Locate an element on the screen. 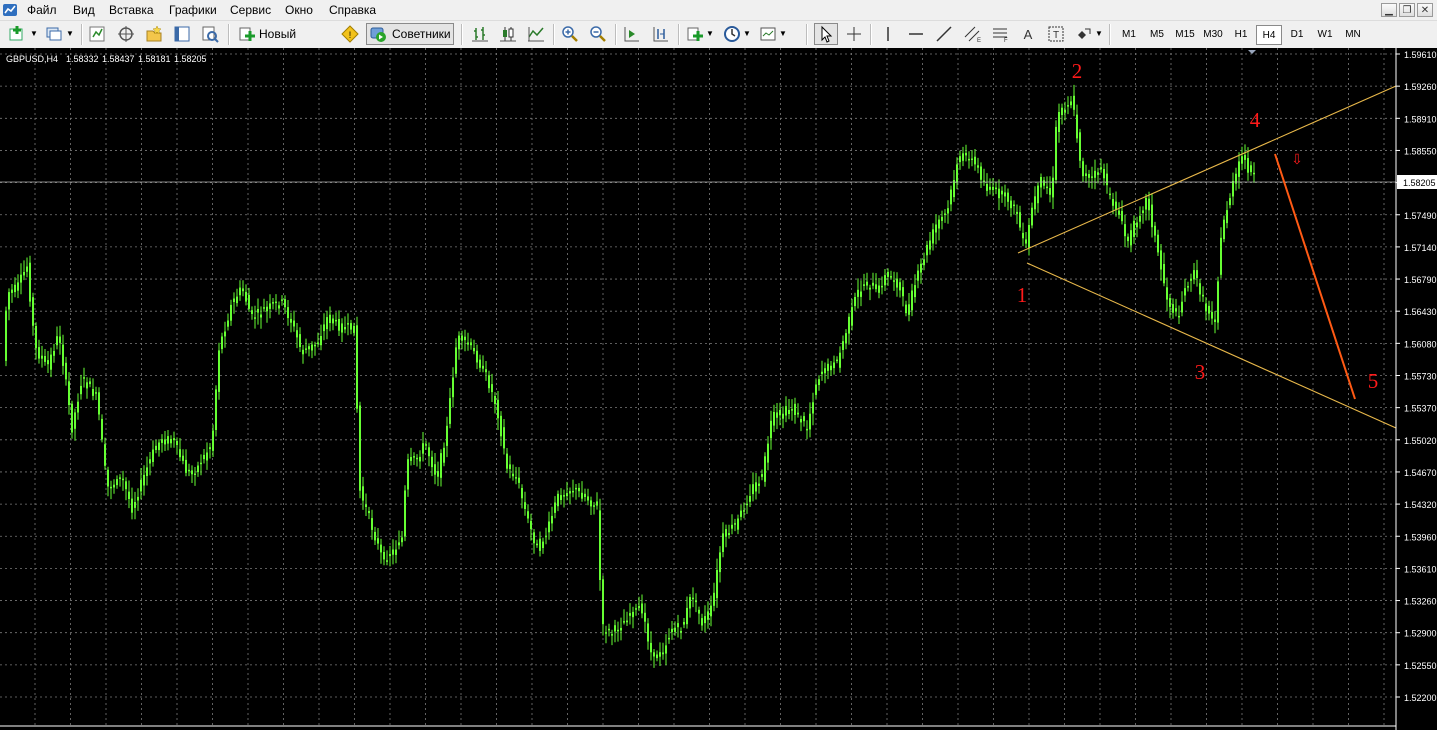  favorites-icon is located at coordinates (154, 34).